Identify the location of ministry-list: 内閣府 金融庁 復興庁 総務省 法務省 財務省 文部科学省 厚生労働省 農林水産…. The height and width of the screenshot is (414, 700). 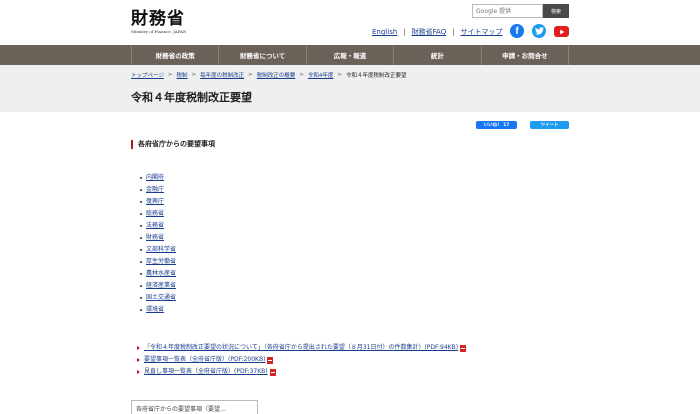
(158, 244).